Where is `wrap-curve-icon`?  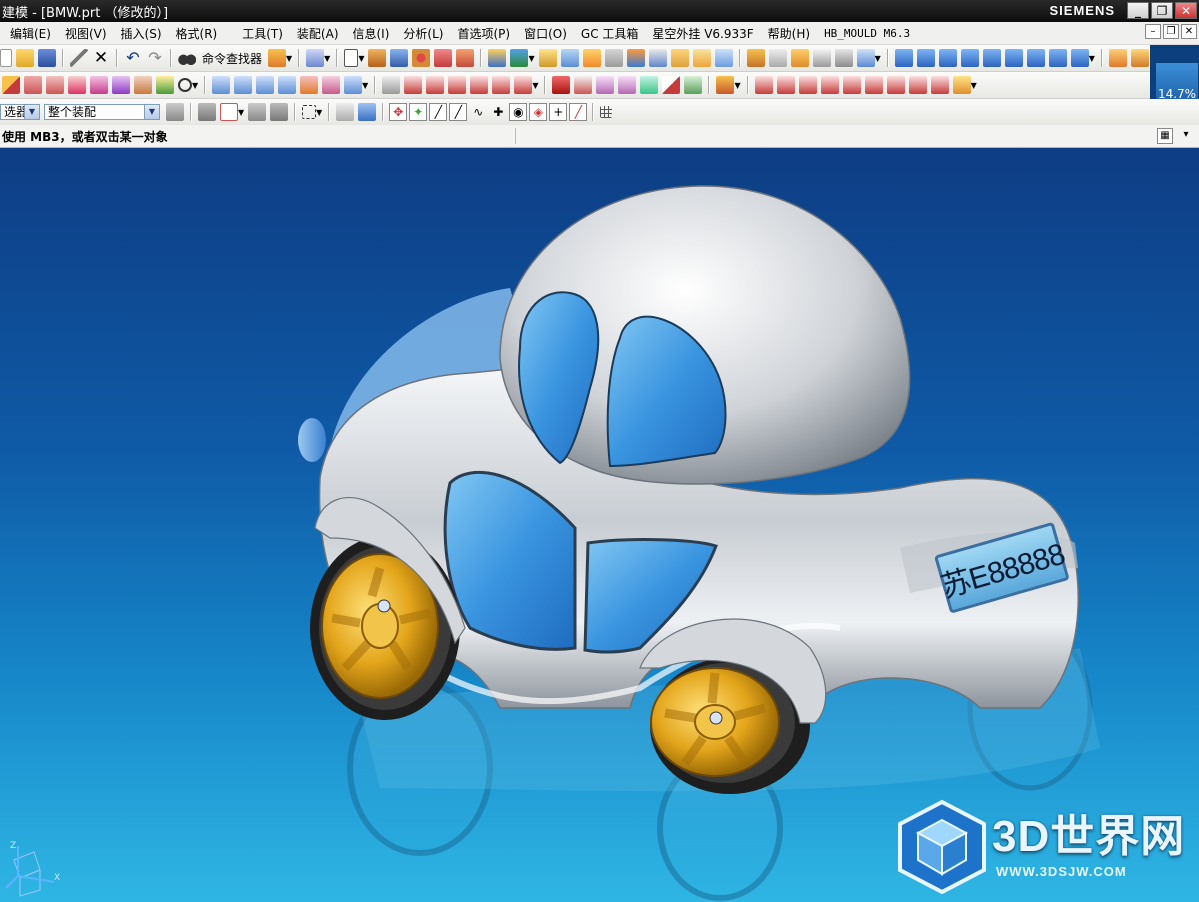 wrap-curve-icon is located at coordinates (331, 85).